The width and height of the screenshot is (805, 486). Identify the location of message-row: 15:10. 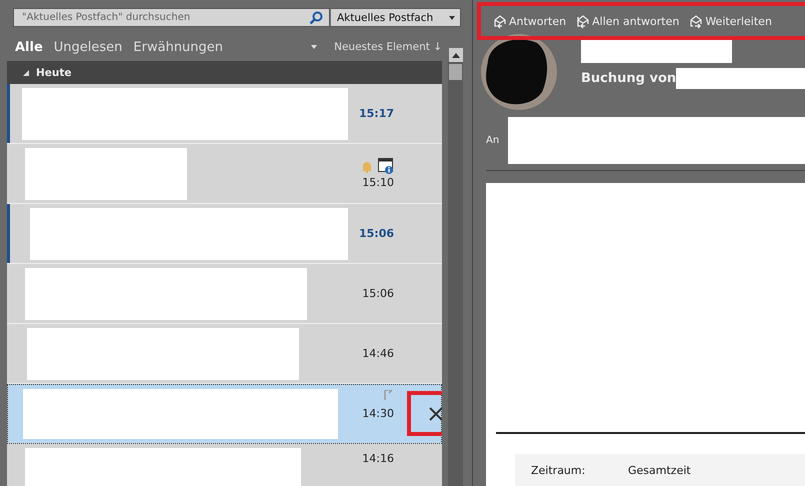
(224, 174).